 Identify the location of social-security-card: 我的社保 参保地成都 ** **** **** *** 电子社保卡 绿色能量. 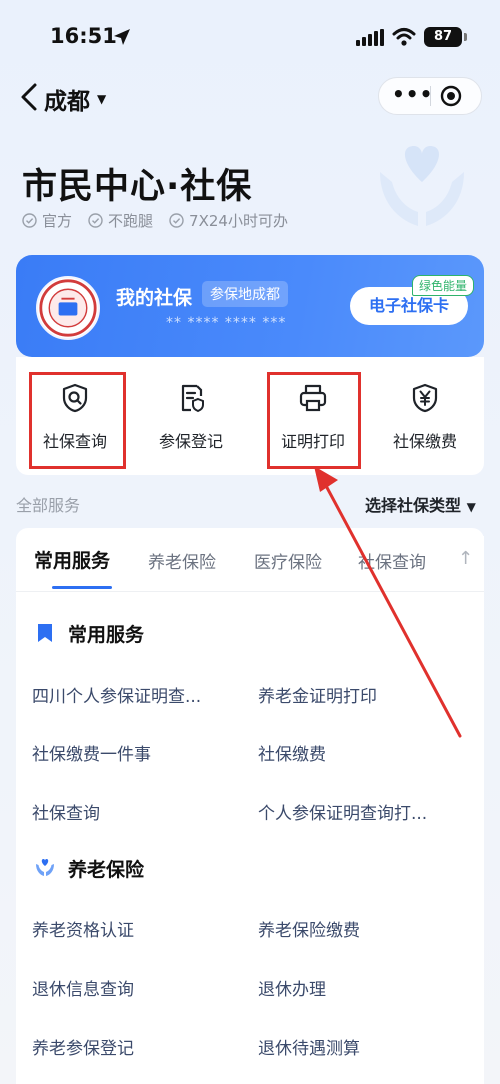
(250, 306).